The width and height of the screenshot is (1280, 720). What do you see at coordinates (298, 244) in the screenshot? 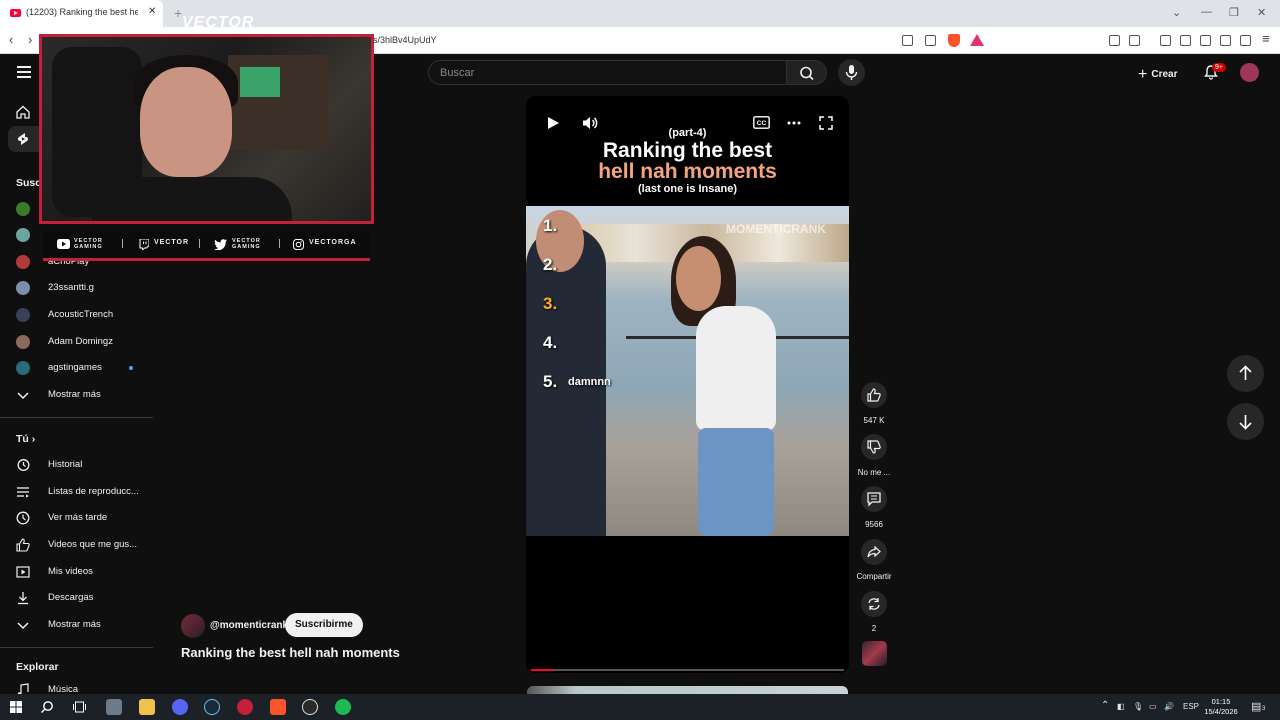
I see `instagram-icon` at bounding box center [298, 244].